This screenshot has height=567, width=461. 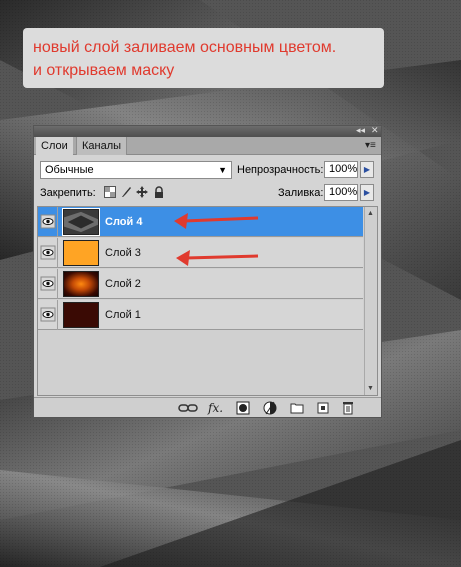 What do you see at coordinates (367, 169) in the screenshot?
I see `opacity-stepper: ▶` at bounding box center [367, 169].